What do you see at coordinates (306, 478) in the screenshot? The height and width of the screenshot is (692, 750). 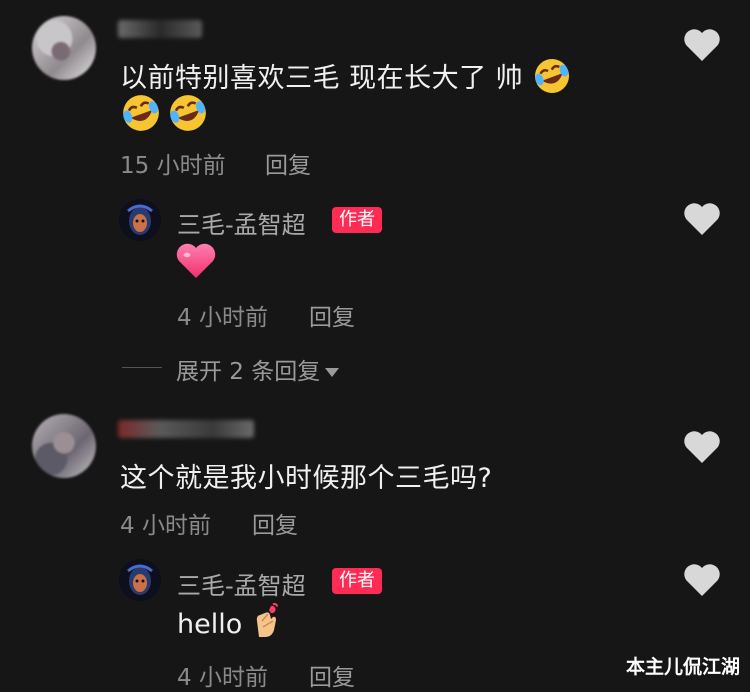 I see `comment-text: 这个就是我小时候那个三毛吗?` at bounding box center [306, 478].